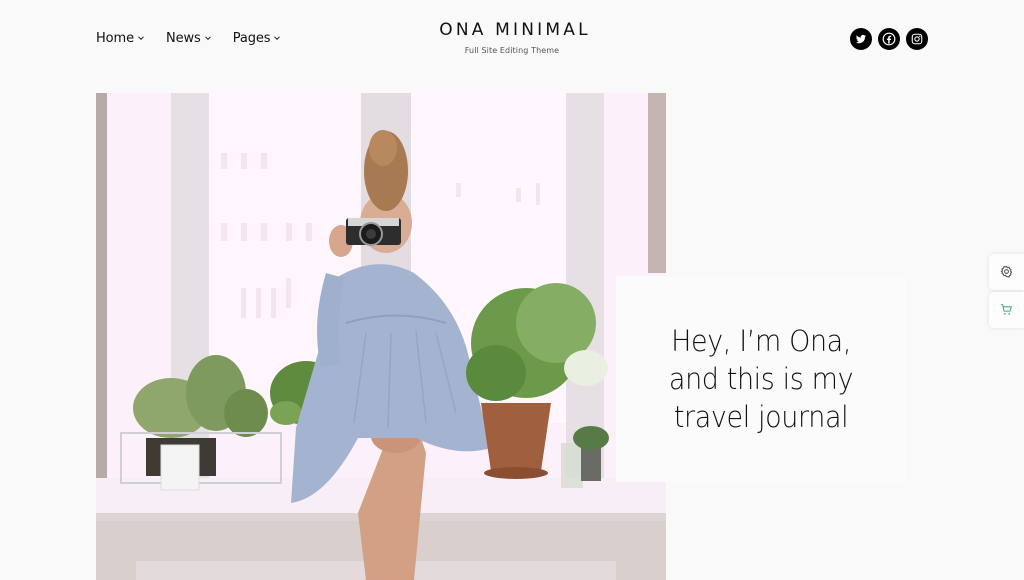 Image resolution: width=1024 pixels, height=580 pixels. I want to click on cart-icon, so click(1006, 310).